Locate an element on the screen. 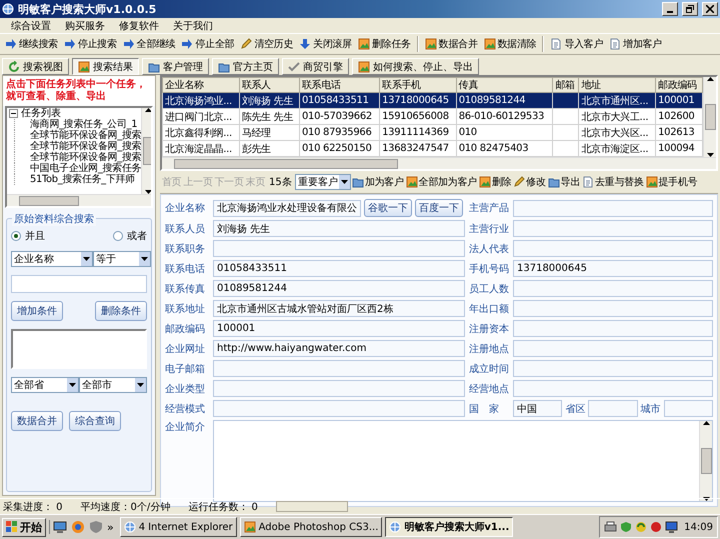 The image size is (720, 539). record-action-button: 全部加为客户 is located at coordinates (441, 182).